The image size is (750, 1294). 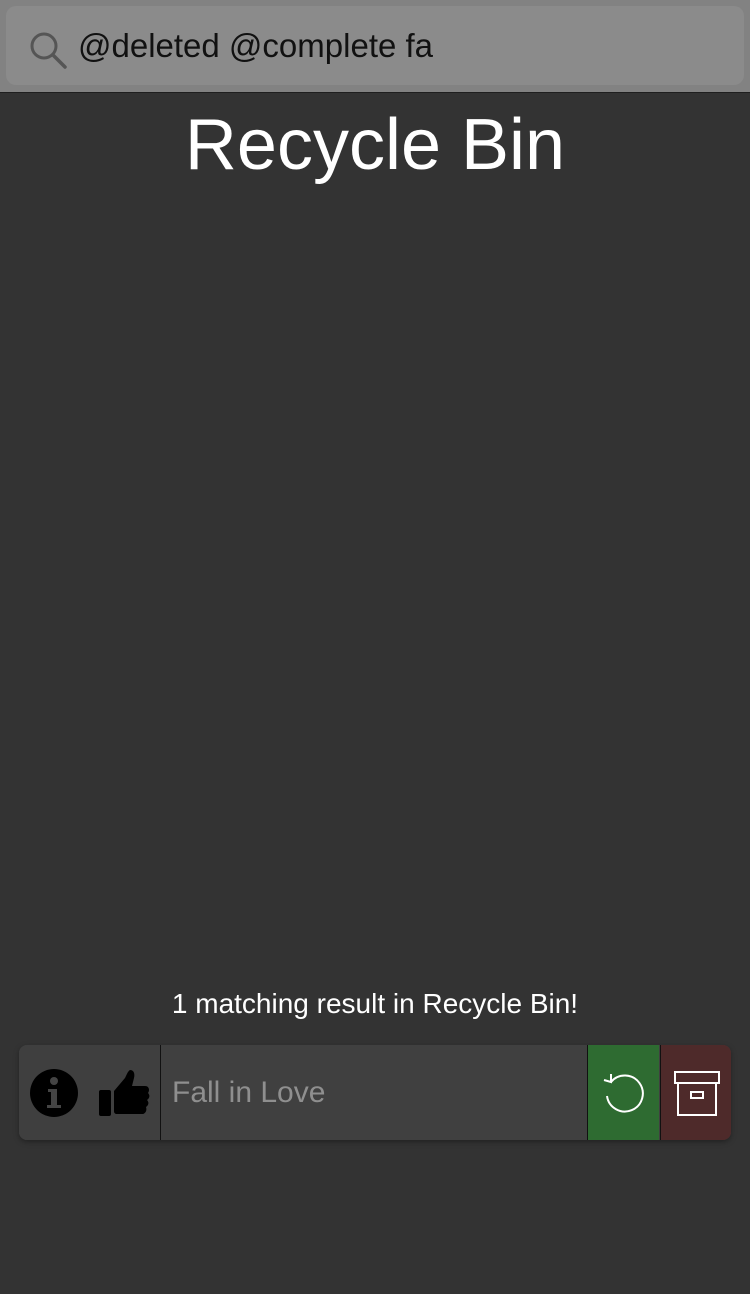 What do you see at coordinates (375, 145) in the screenshot?
I see `page-title: Recycle Bin` at bounding box center [375, 145].